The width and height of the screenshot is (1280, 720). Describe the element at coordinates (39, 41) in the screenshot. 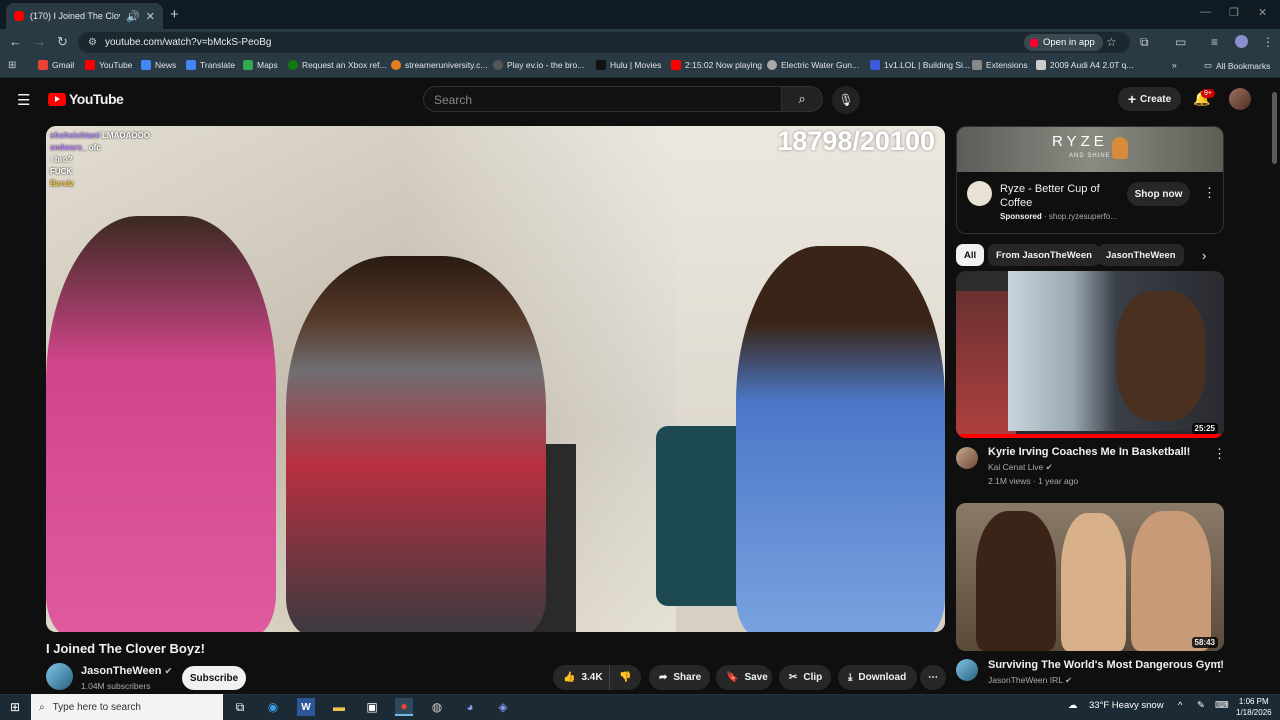

I see `forward-icon: →` at that location.